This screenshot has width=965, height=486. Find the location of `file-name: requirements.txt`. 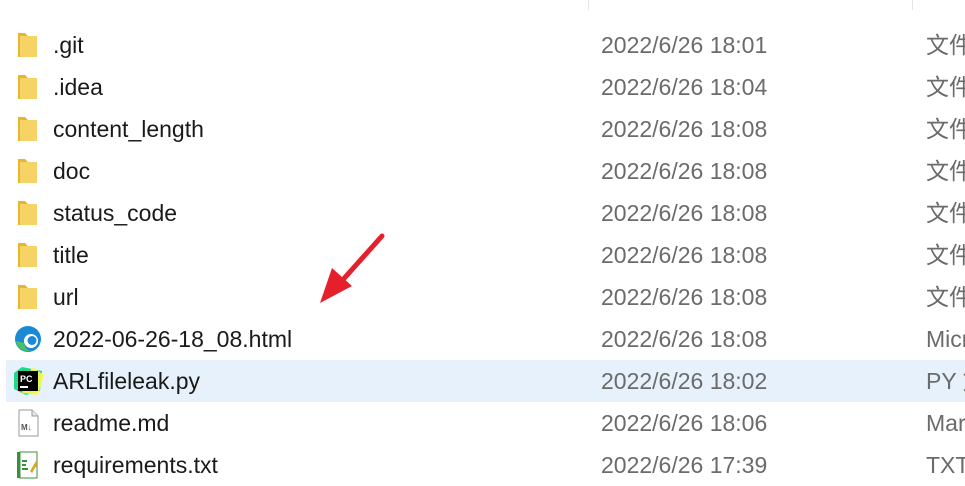

file-name: requirements.txt is located at coordinates (135, 465).